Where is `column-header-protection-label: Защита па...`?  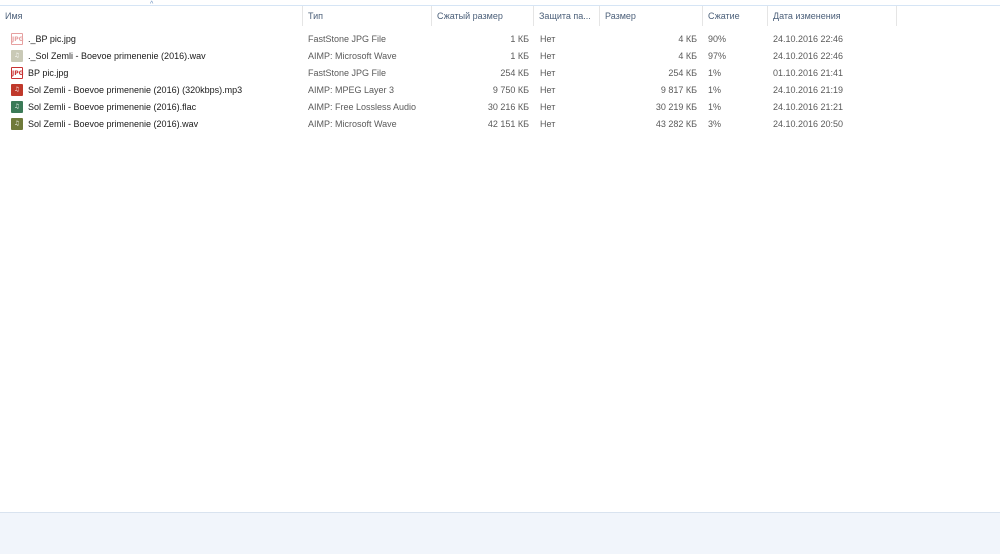 column-header-protection-label: Защита па... is located at coordinates (565, 16).